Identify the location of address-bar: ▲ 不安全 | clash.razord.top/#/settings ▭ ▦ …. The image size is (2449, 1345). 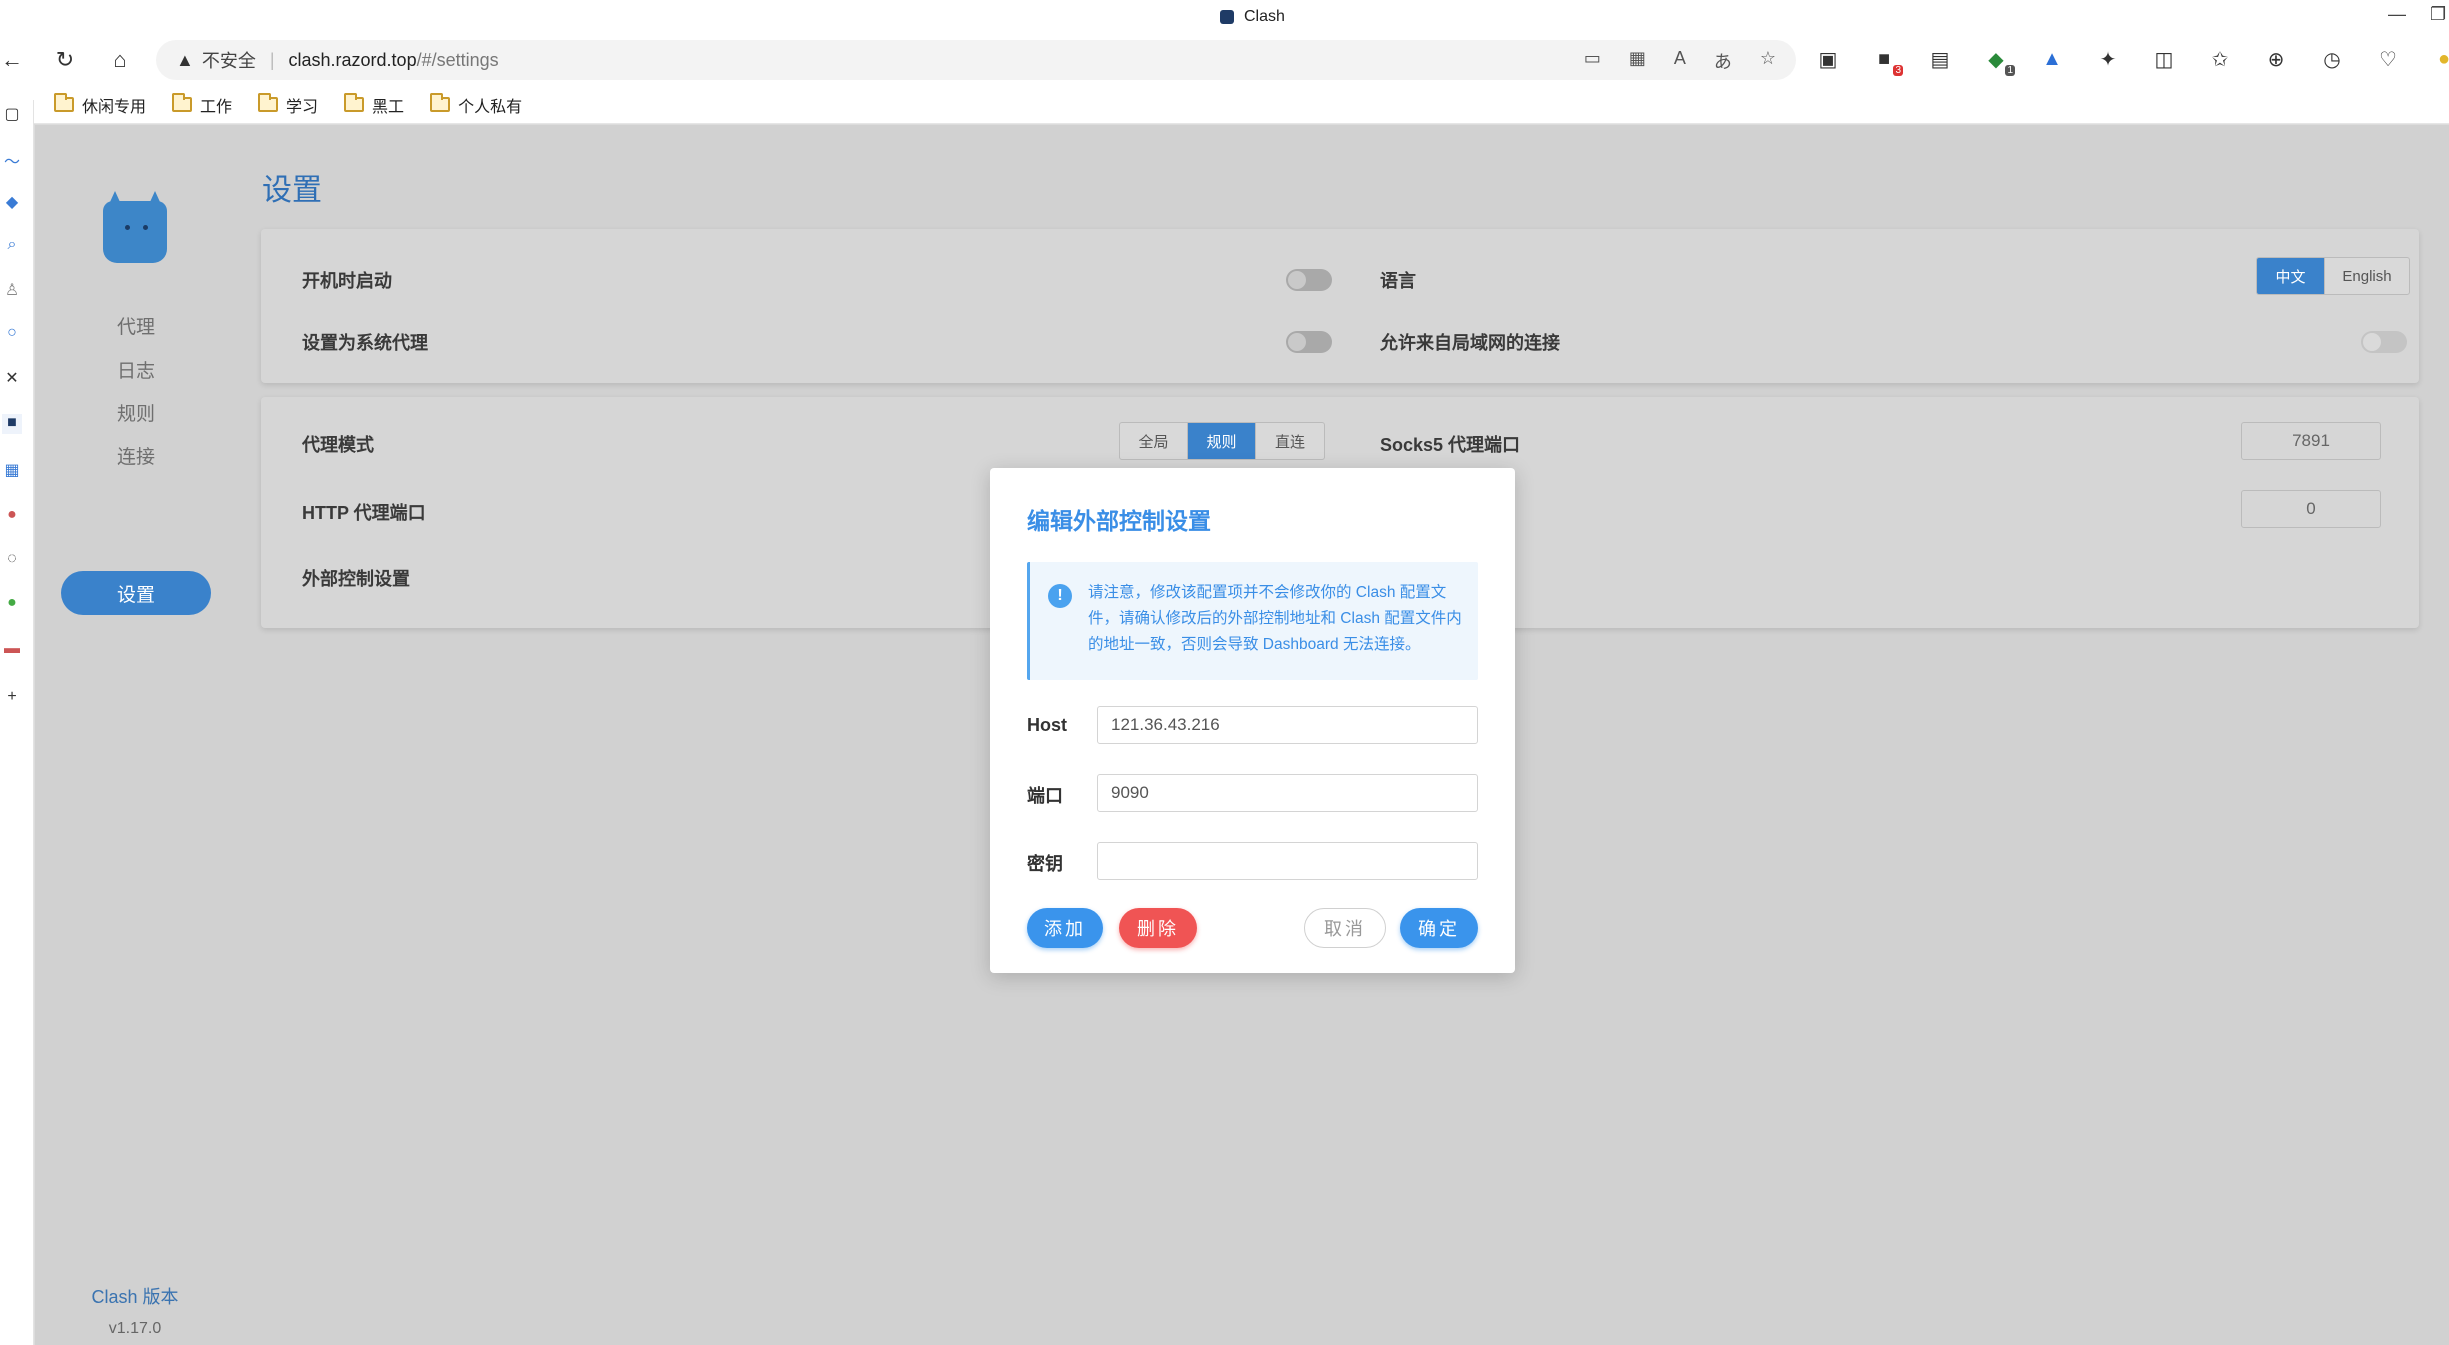
(976, 60).